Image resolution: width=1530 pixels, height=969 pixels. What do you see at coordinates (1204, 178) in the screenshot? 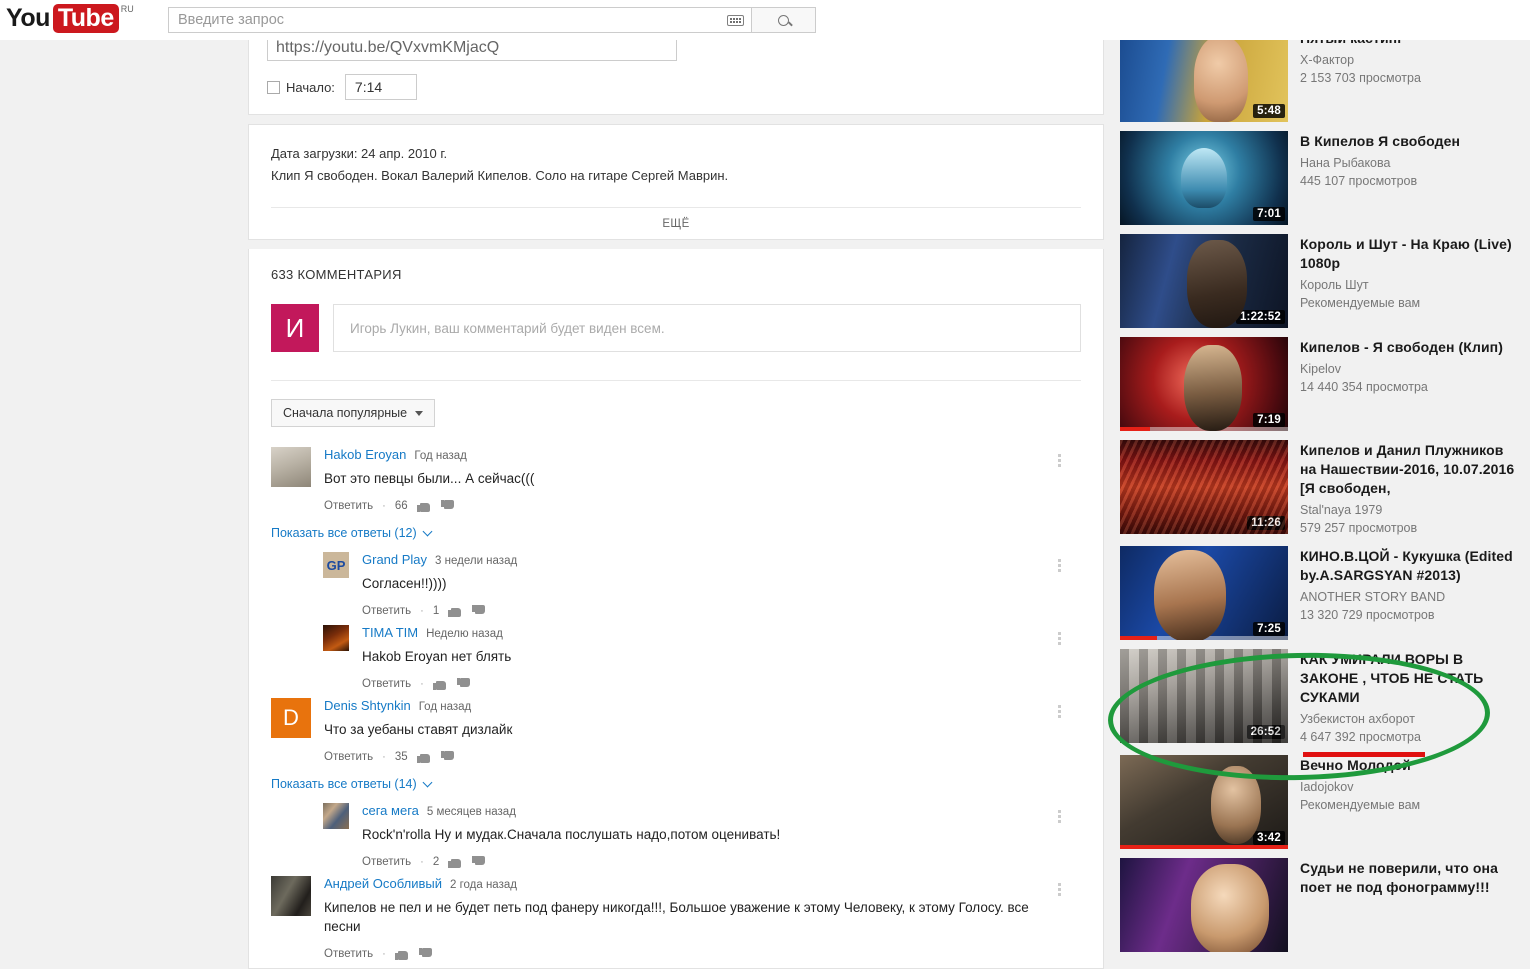
I see `video-thumbnail: 7:01` at bounding box center [1204, 178].